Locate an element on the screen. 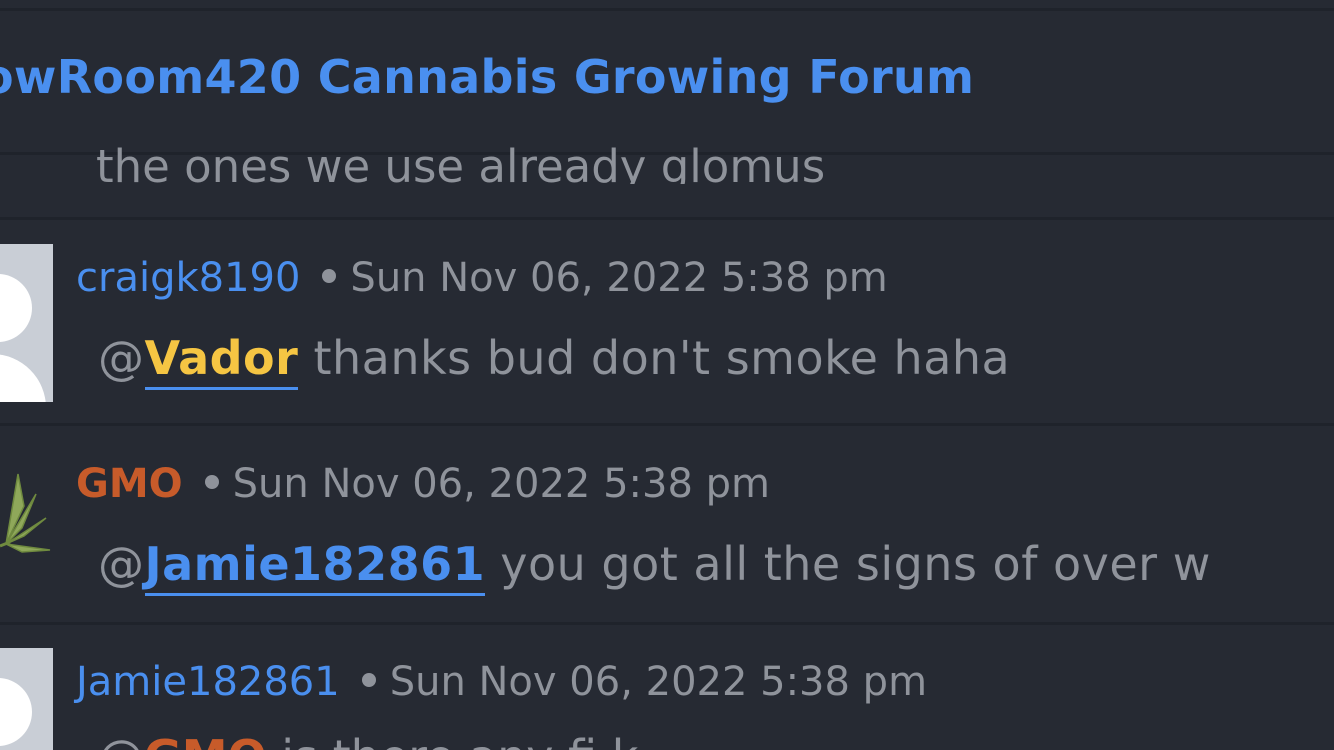 The height and width of the screenshot is (750, 1334). mention-link: Jamie182861 is located at coordinates (315, 566).